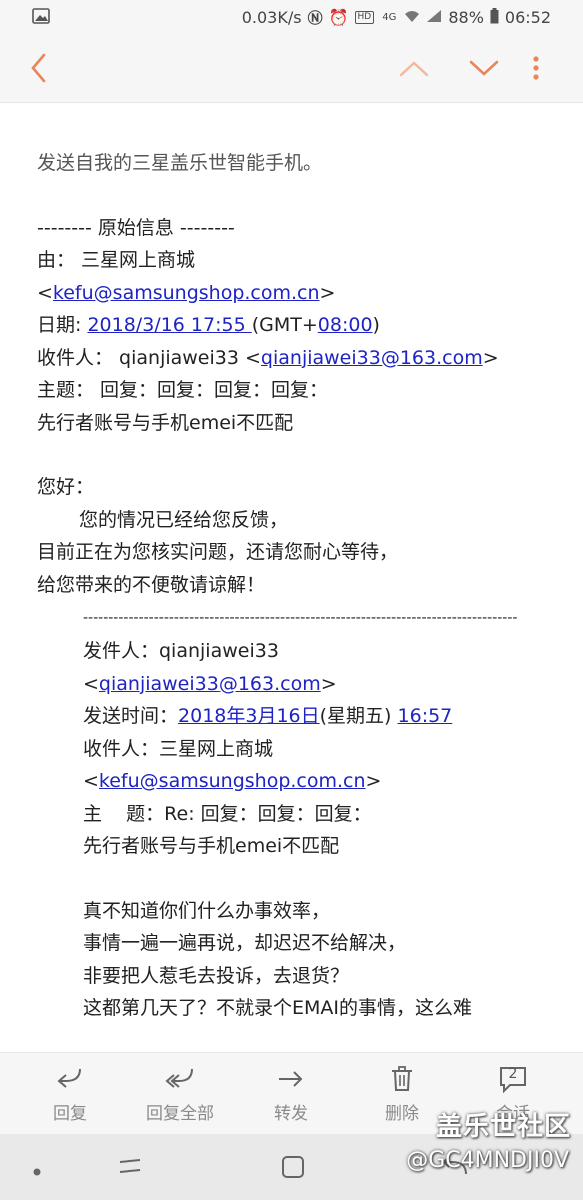  Describe the element at coordinates (184, 519) in the screenshot. I see `body-line: 您的情况已经给您反馈，` at that location.